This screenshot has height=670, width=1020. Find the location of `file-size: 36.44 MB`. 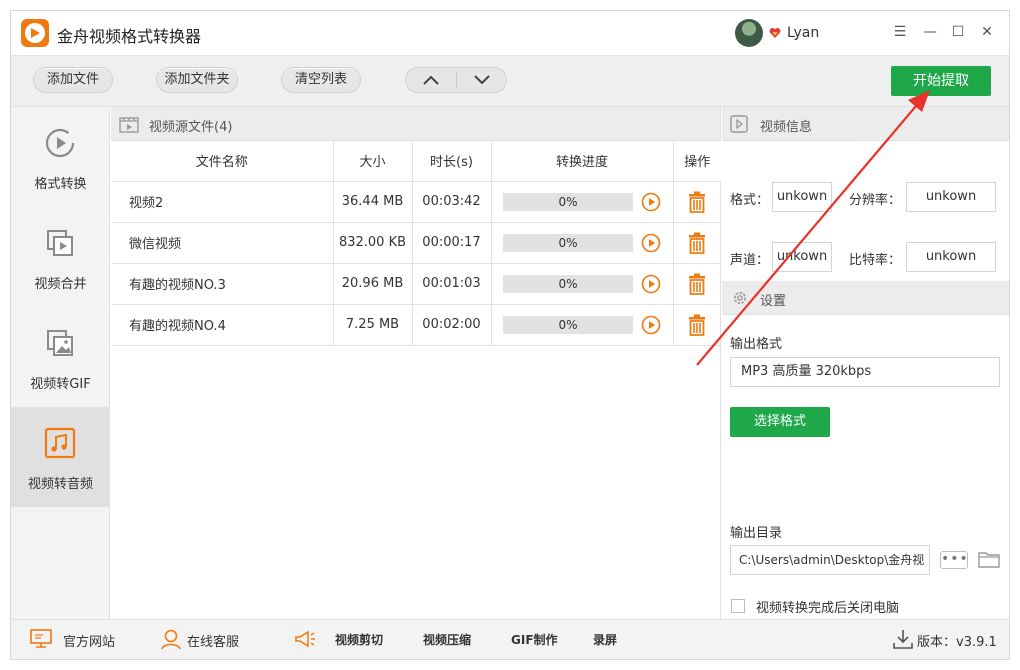

file-size: 36.44 MB is located at coordinates (373, 202).